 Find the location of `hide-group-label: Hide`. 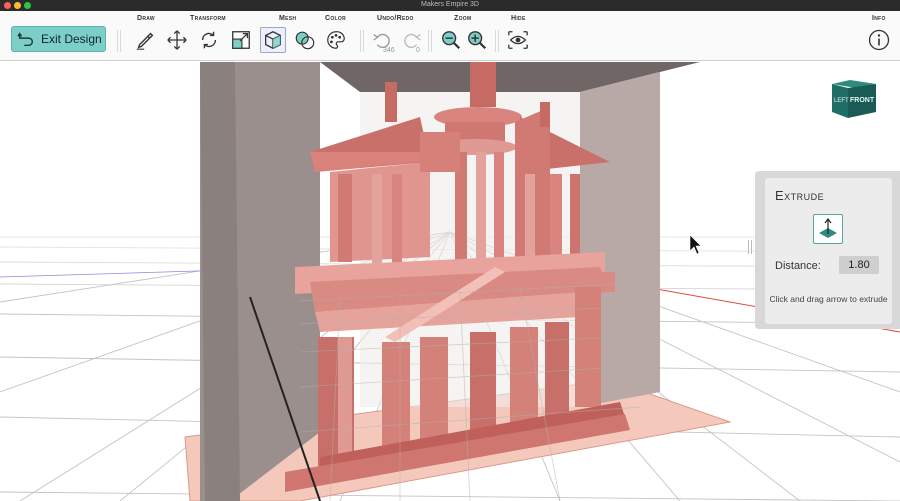

hide-group-label: Hide is located at coordinates (518, 18).